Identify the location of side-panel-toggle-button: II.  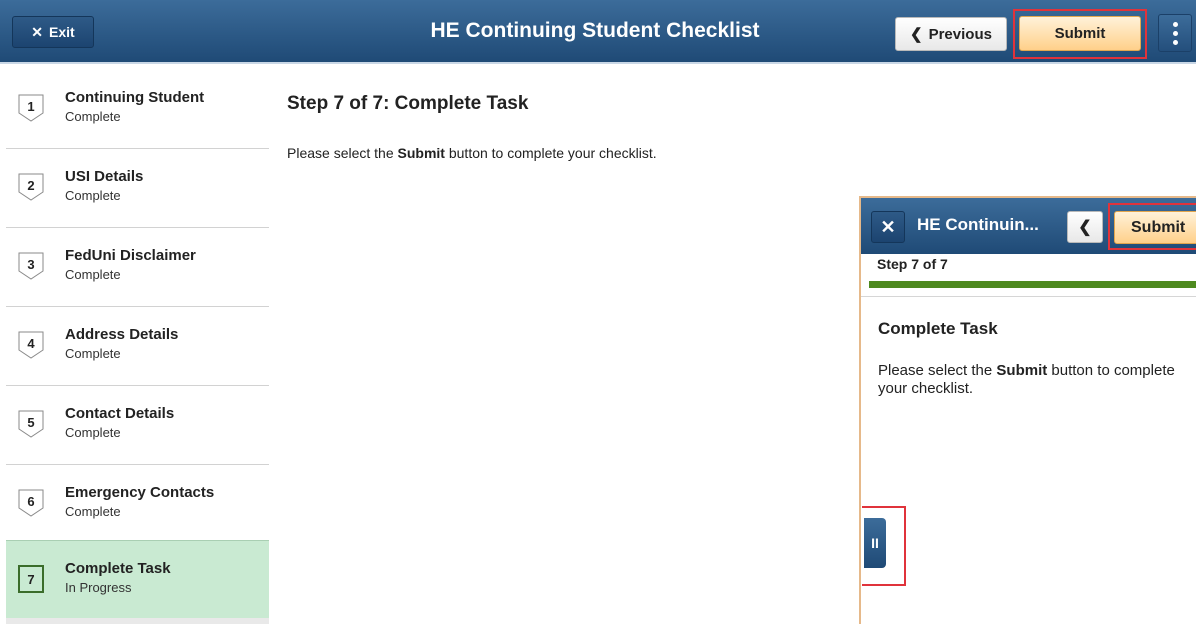
(875, 543).